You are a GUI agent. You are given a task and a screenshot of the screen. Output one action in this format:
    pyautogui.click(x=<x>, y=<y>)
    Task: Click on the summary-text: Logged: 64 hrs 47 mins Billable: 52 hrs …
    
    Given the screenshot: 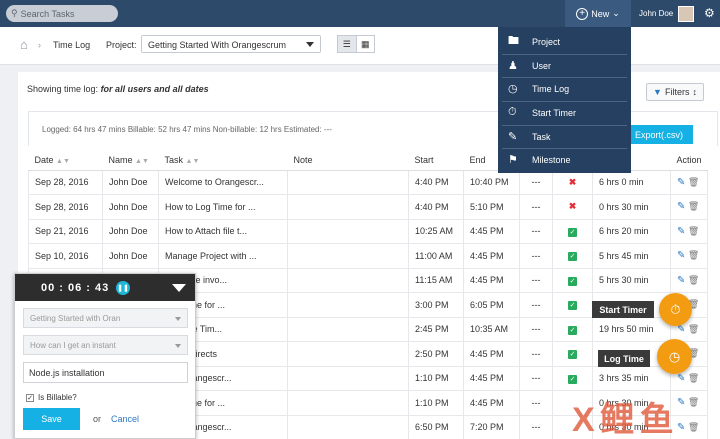 What is the action you would take?
    pyautogui.click(x=187, y=129)
    